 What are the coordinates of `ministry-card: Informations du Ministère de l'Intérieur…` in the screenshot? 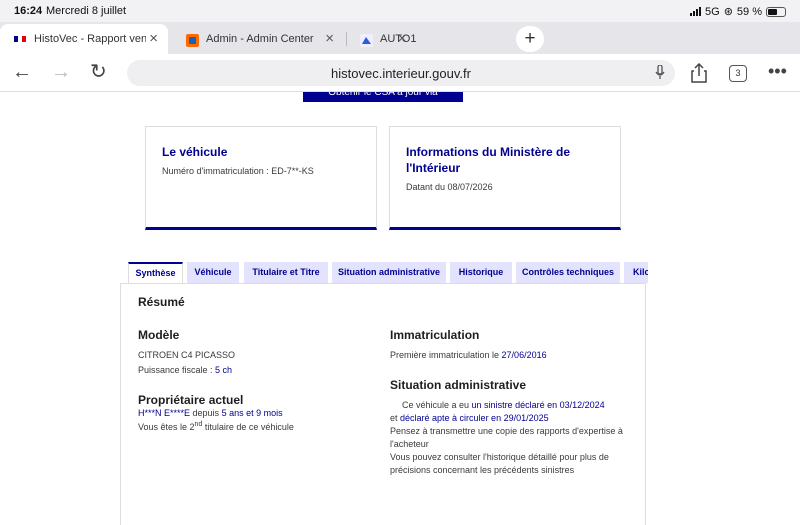 It's located at (505, 178).